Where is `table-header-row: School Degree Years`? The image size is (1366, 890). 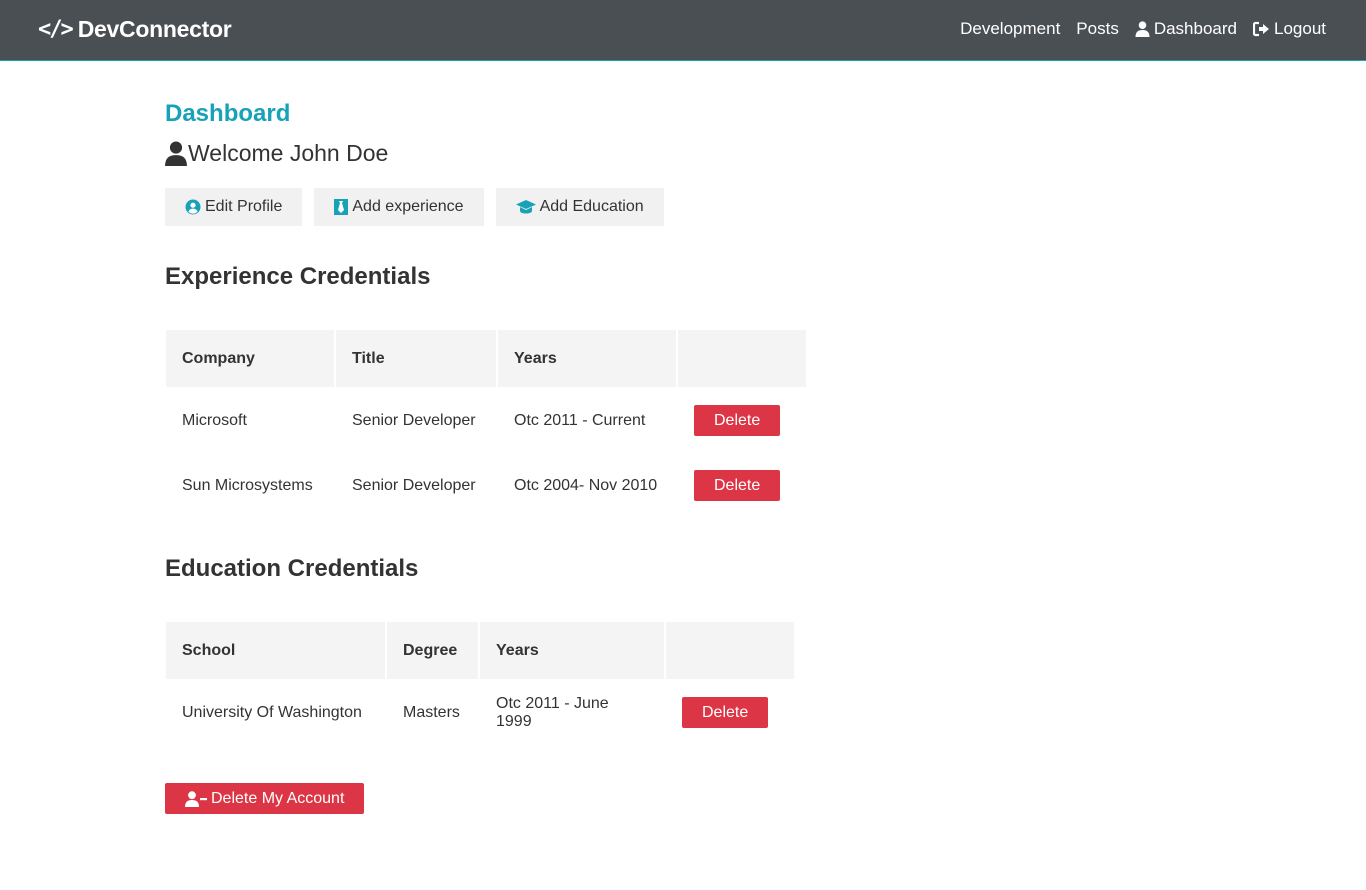
table-header-row: School Degree Years is located at coordinates (480, 650).